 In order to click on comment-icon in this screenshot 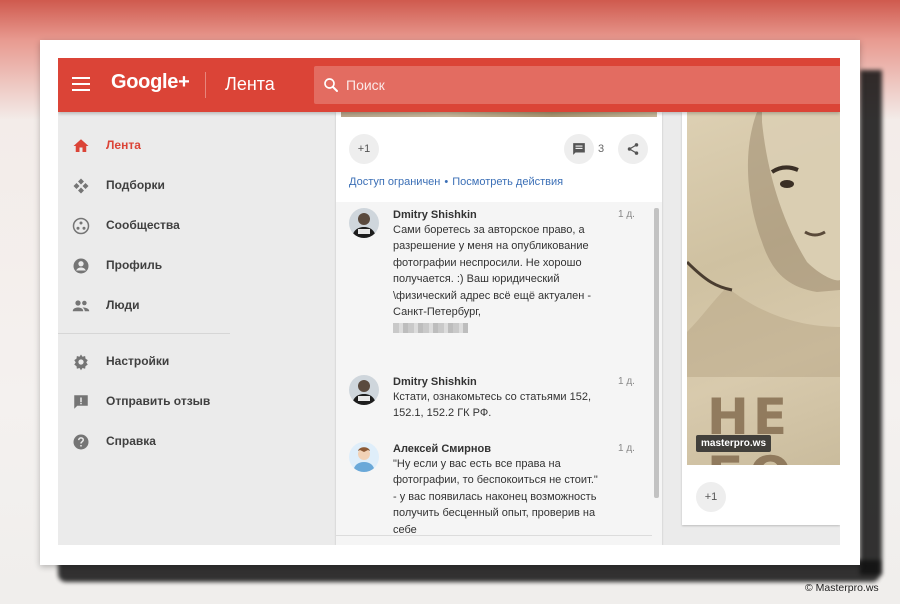, I will do `click(579, 149)`.